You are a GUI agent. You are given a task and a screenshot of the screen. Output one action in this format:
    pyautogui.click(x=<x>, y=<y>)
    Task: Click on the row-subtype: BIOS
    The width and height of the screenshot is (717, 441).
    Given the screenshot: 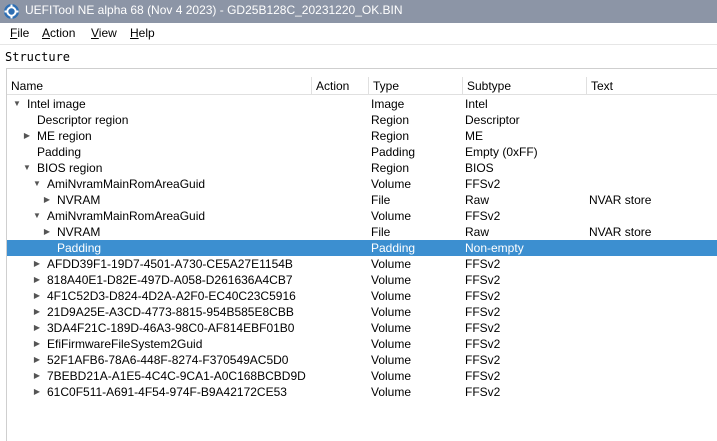 What is the action you would take?
    pyautogui.click(x=479, y=168)
    